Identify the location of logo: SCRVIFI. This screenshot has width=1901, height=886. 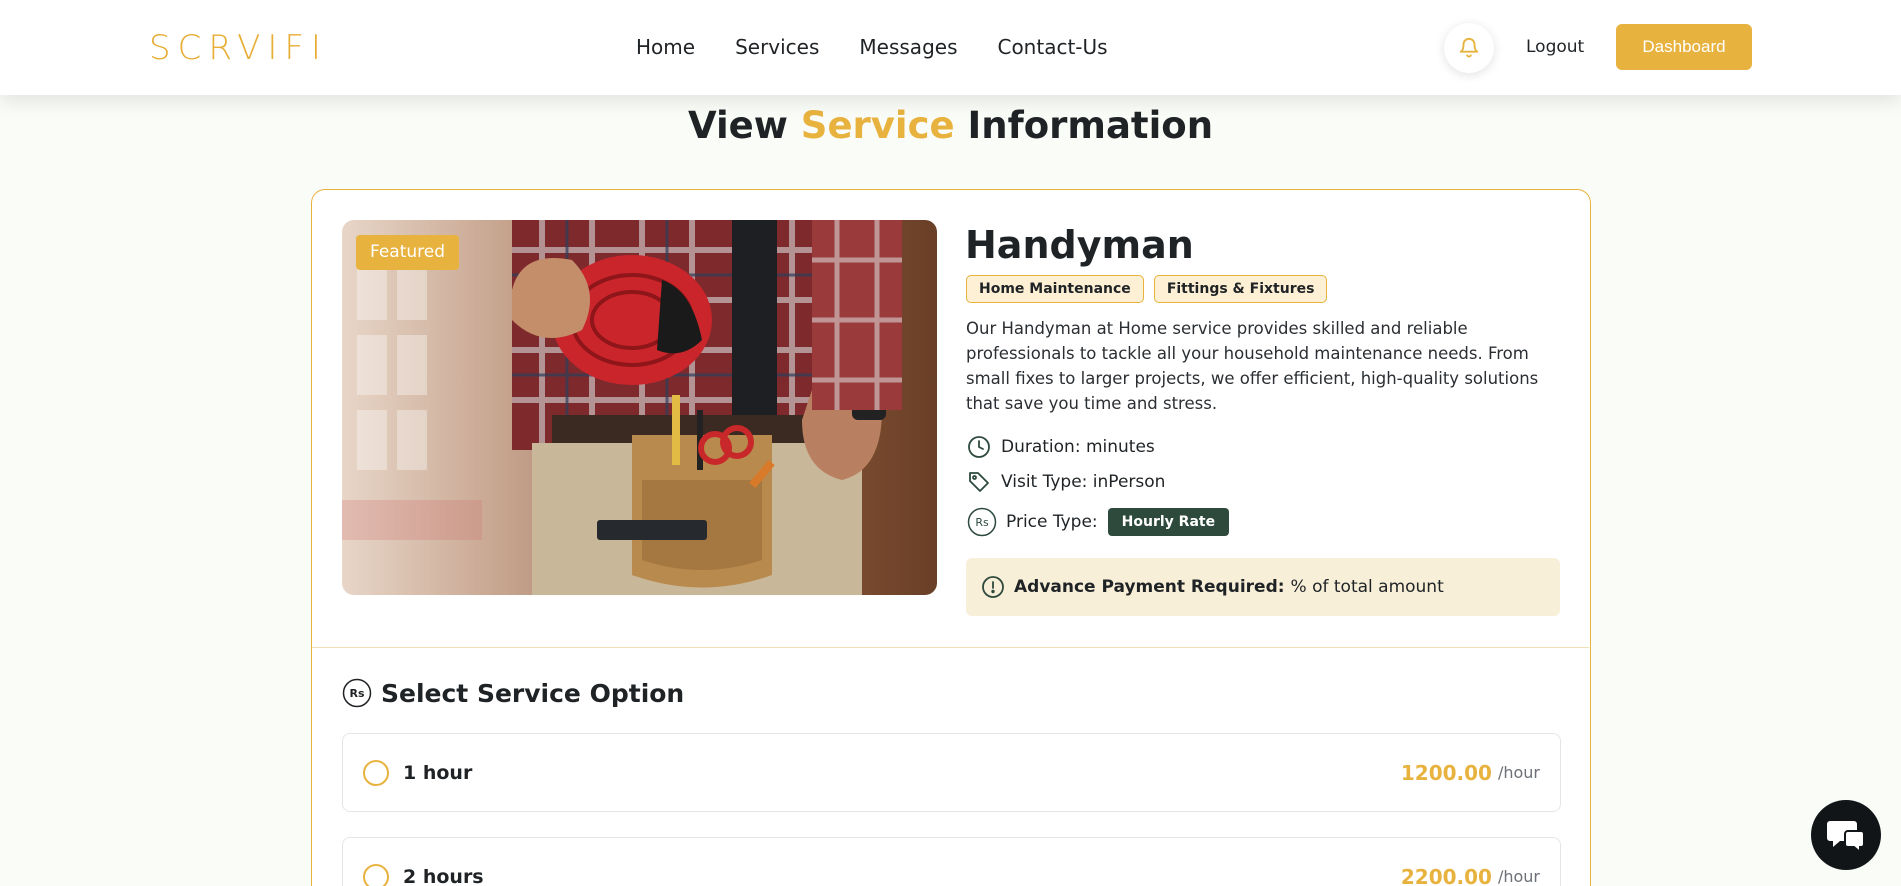
(238, 48).